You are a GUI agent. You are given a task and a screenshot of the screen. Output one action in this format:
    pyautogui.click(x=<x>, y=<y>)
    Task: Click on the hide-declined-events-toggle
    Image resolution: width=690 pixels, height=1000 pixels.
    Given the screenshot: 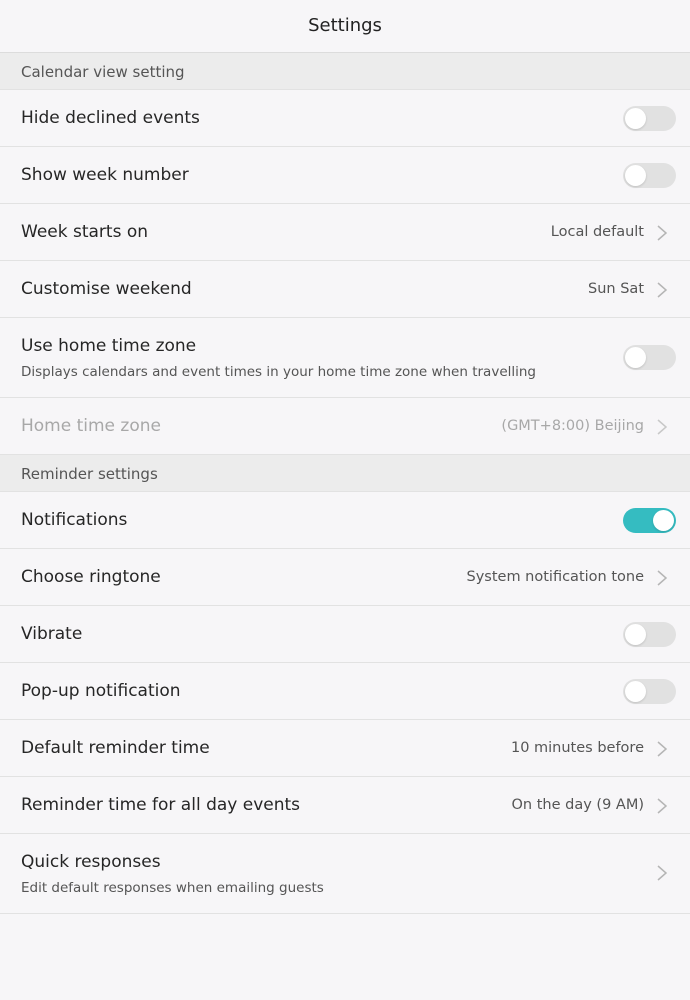 What is the action you would take?
    pyautogui.click(x=649, y=118)
    